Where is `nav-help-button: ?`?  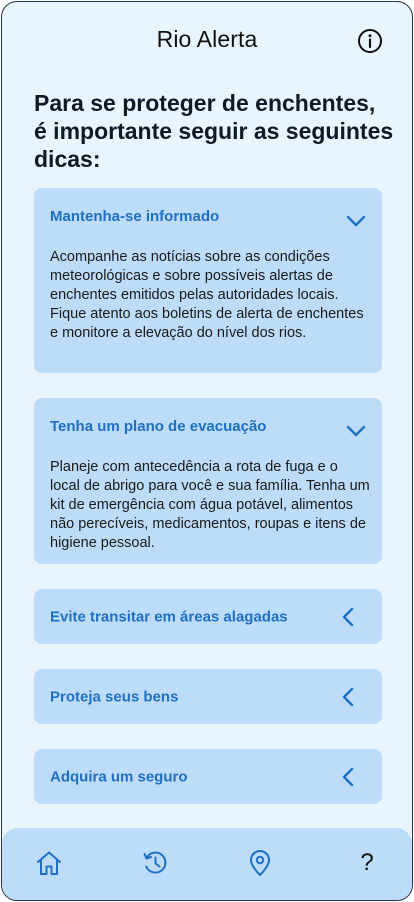
nav-help-button: ? is located at coordinates (367, 863).